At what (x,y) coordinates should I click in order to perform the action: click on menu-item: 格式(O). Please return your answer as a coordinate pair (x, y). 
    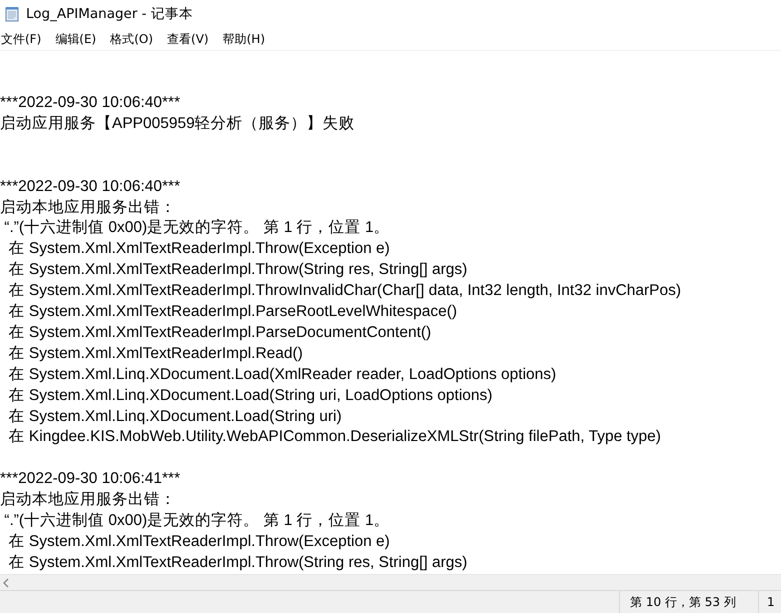
    Looking at the image, I should click on (134, 39).